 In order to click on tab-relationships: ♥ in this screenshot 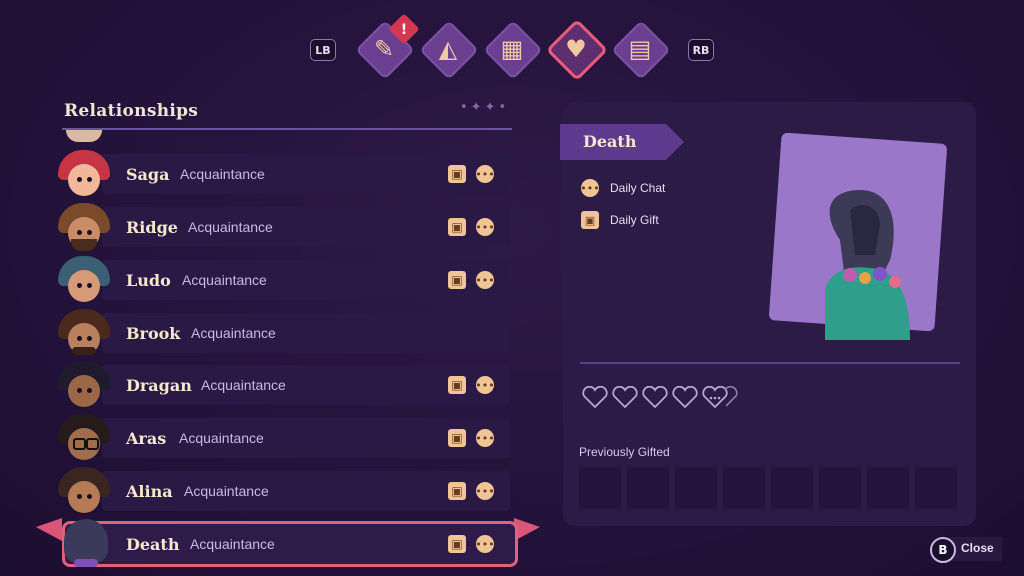, I will do `click(577, 50)`.